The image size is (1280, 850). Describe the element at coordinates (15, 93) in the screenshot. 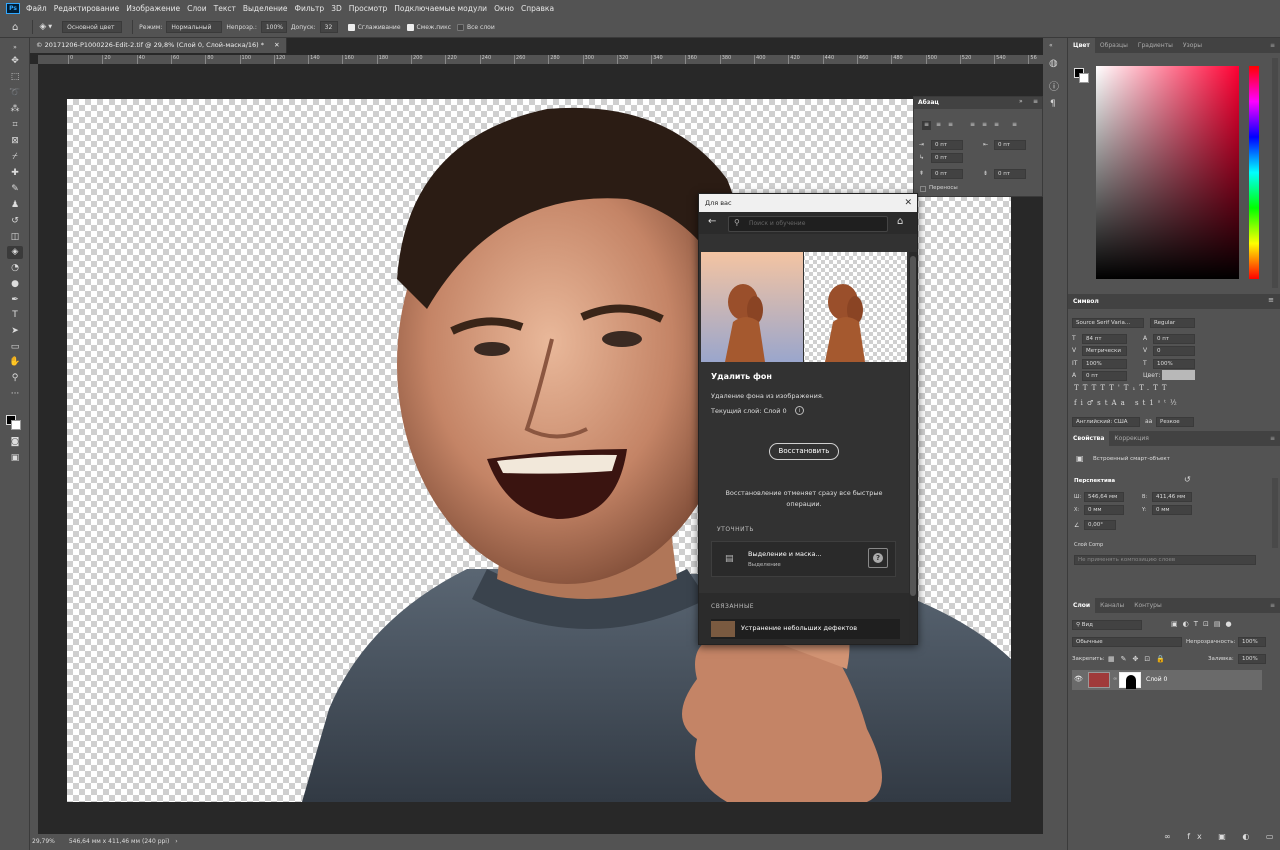

I see `lasso-tool-icon: ➰` at that location.